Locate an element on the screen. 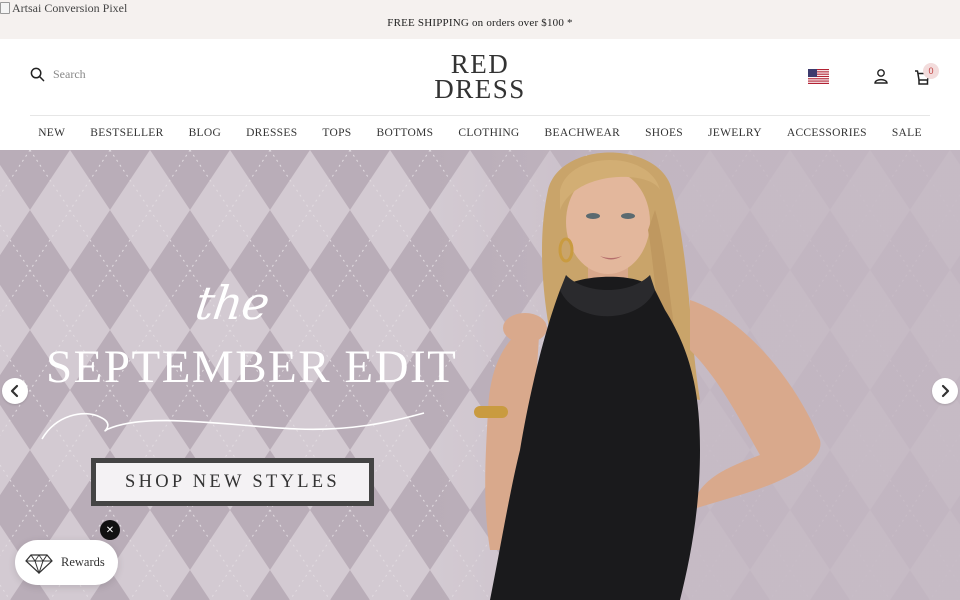 The width and height of the screenshot is (960, 600). site-logo: RED DRESS is located at coordinates (480, 77).